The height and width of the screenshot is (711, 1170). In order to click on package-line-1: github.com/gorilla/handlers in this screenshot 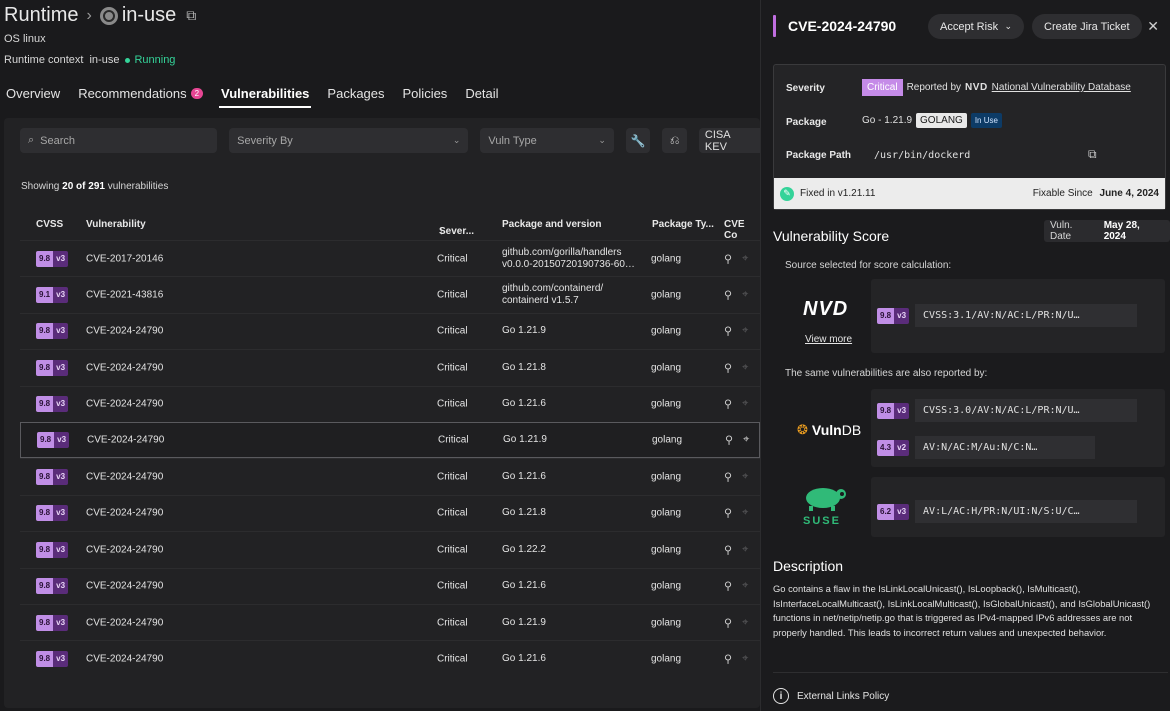, I will do `click(562, 252)`.